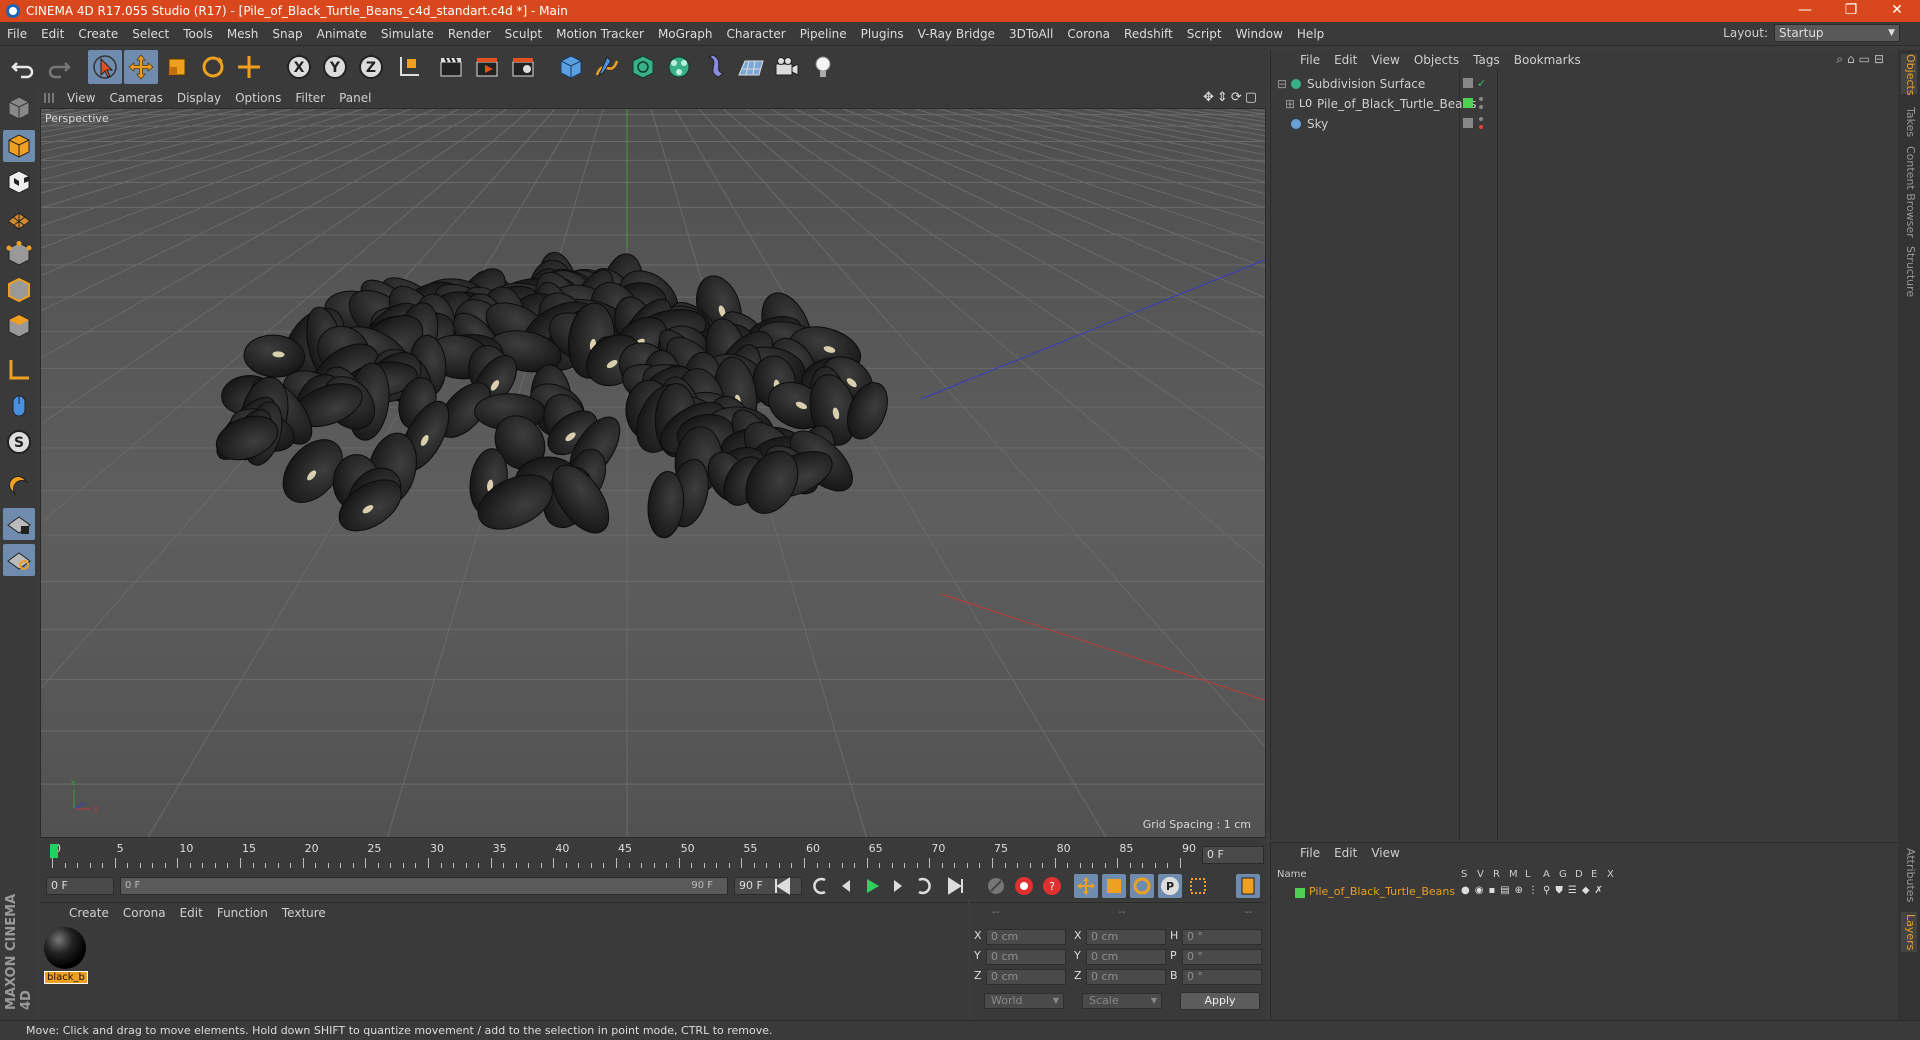 This screenshot has width=1920, height=1040. What do you see at coordinates (407, 34) in the screenshot?
I see `menu-simulate: Simulate` at bounding box center [407, 34].